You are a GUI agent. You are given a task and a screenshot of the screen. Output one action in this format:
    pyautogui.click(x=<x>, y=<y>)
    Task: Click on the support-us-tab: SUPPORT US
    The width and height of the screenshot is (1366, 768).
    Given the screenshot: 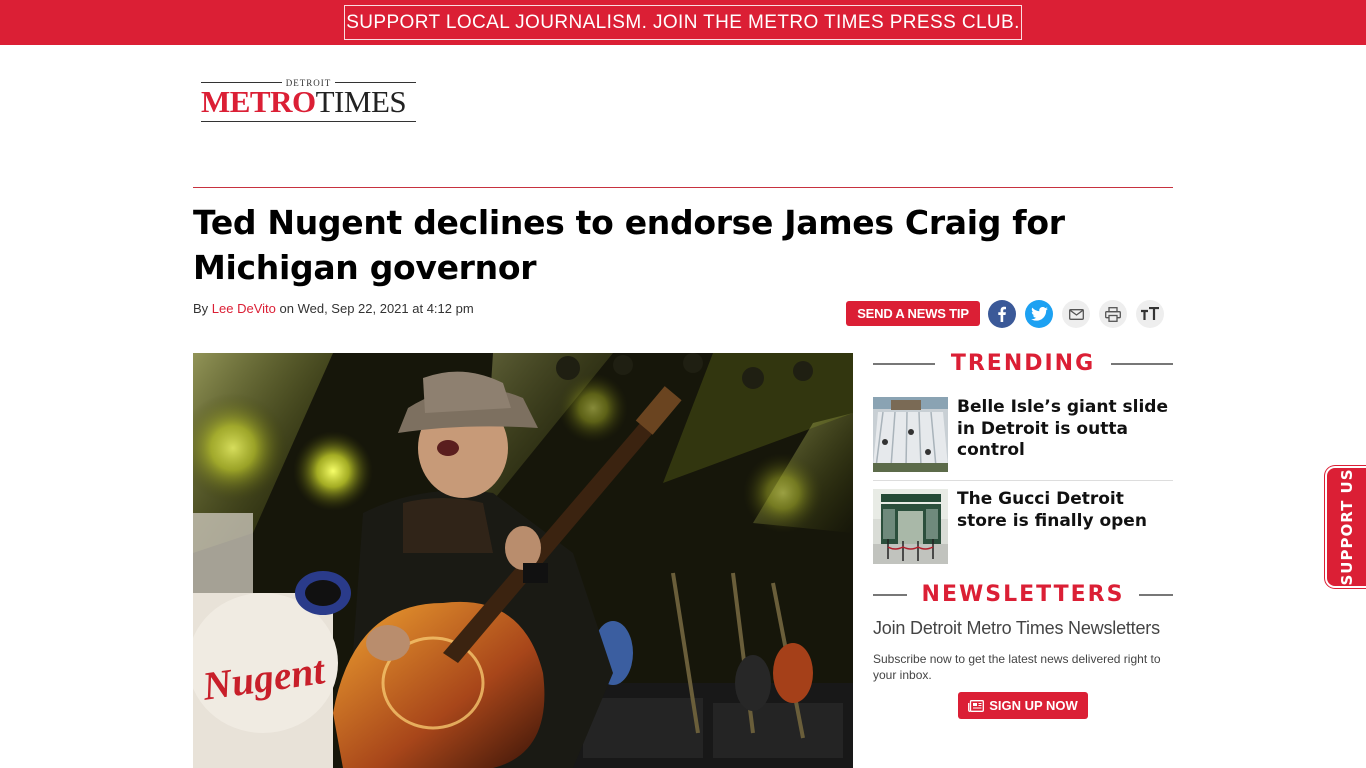 What is the action you would take?
    pyautogui.click(x=1345, y=527)
    